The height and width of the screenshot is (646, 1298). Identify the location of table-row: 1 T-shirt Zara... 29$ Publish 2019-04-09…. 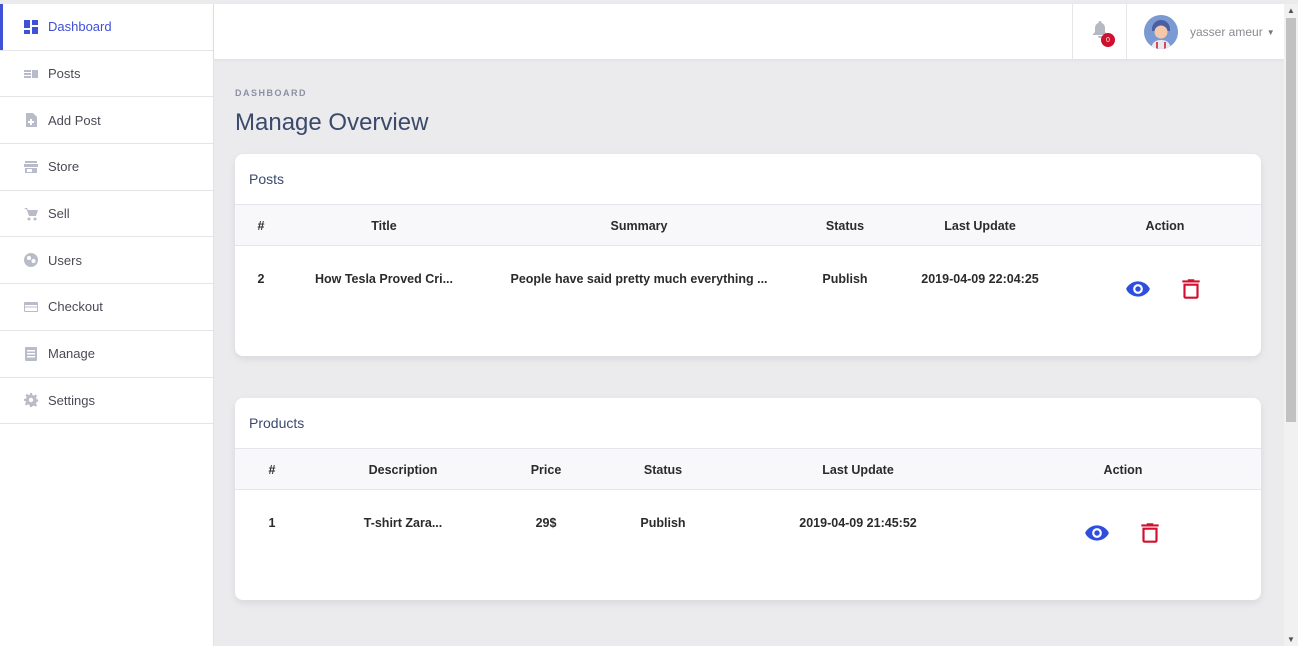
(748, 522).